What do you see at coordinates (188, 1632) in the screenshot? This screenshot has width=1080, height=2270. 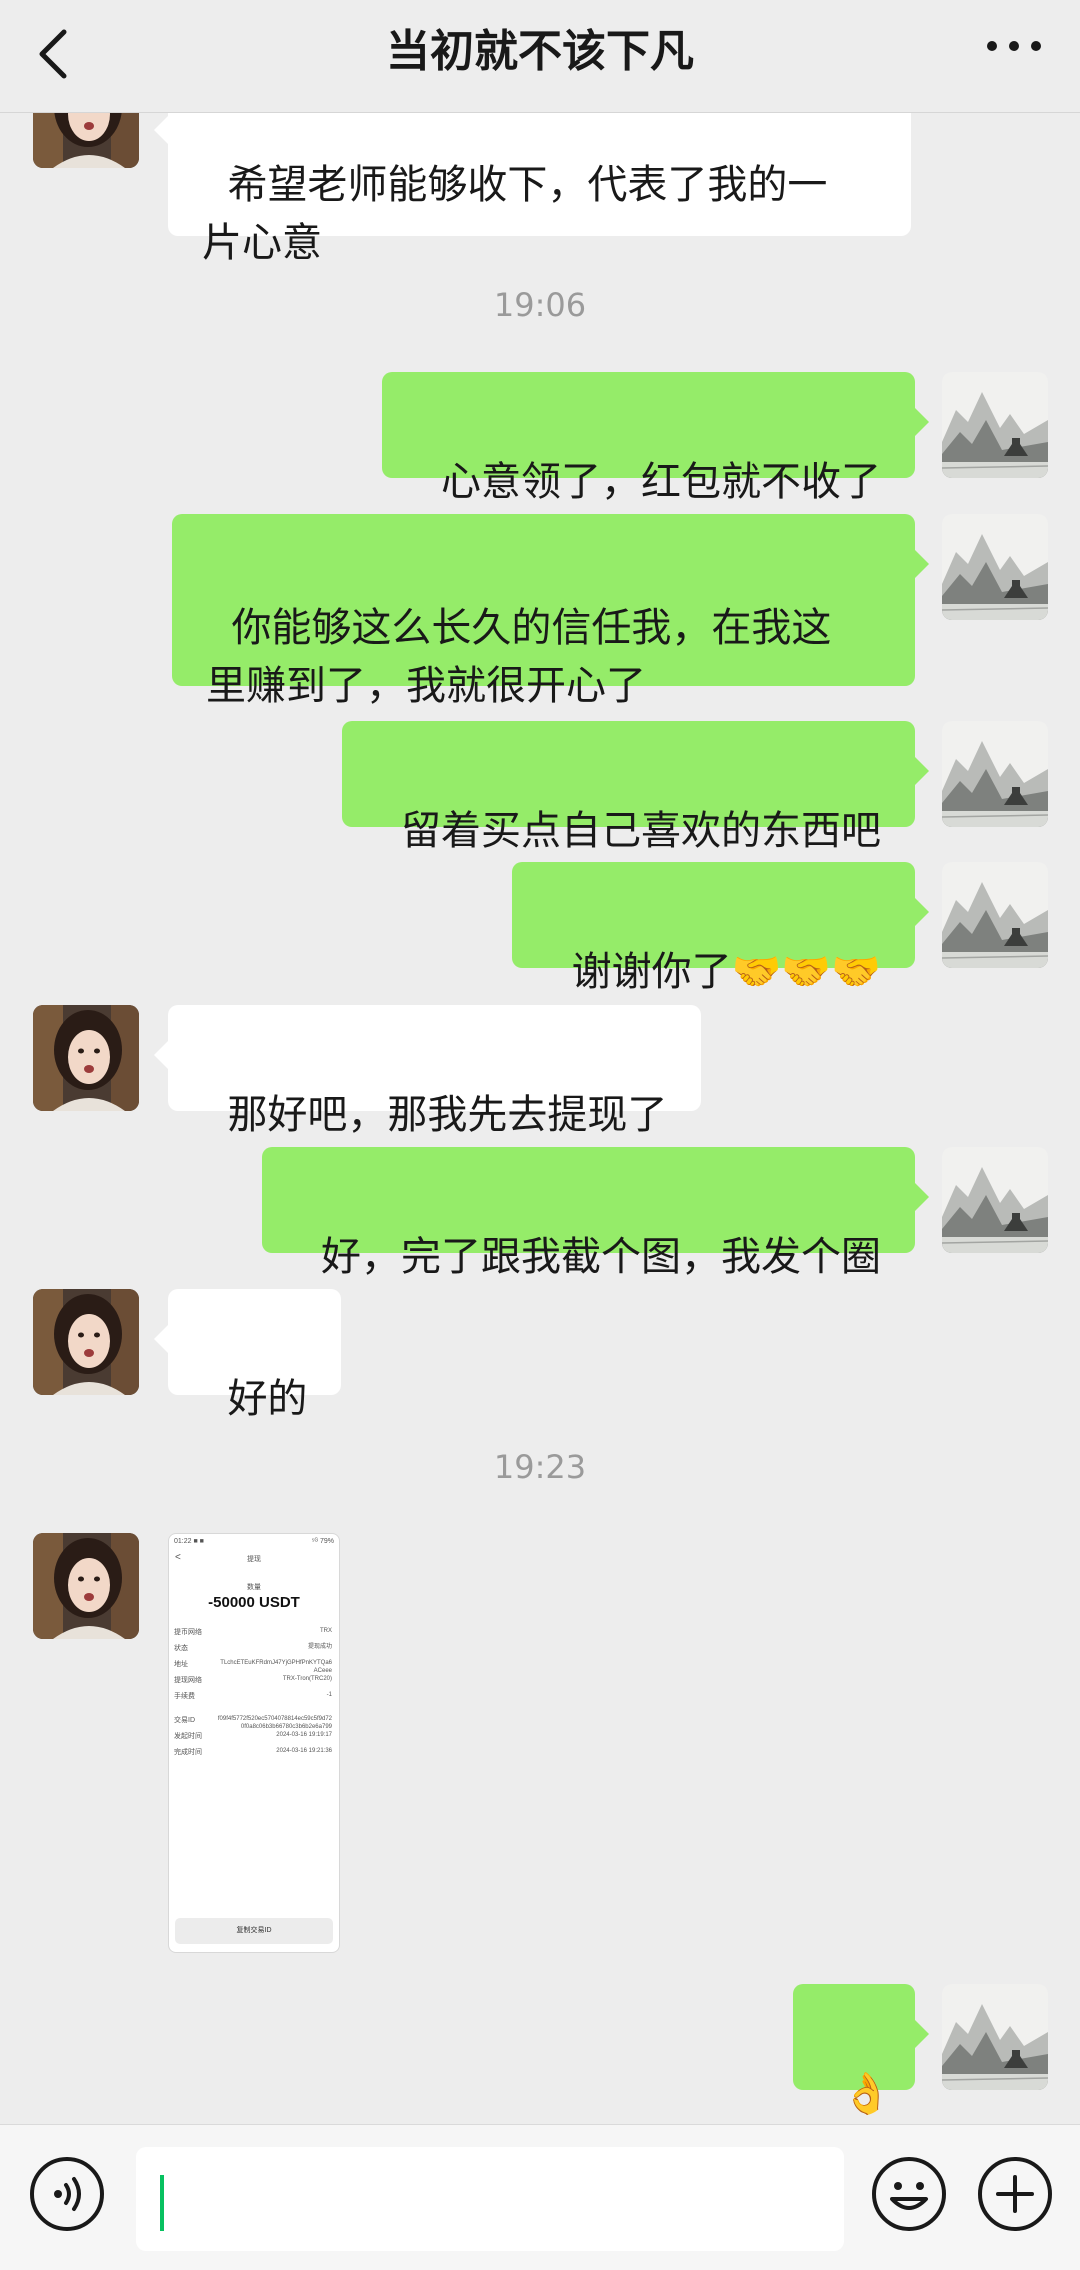 I see `detail-label: 提币网络` at bounding box center [188, 1632].